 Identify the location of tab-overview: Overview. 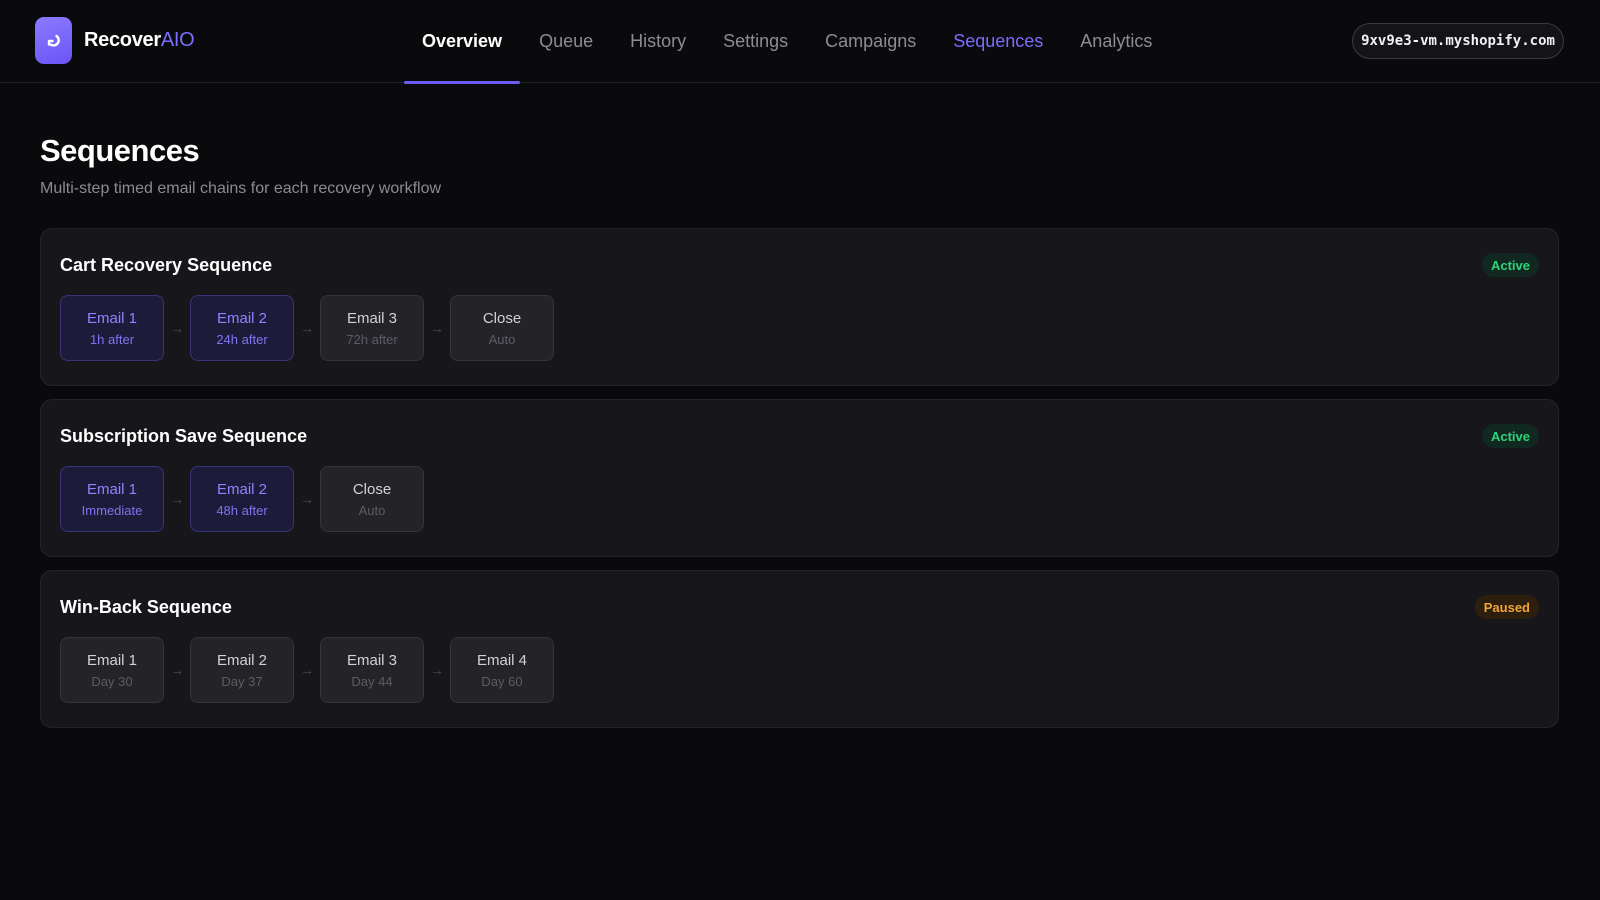
(462, 42).